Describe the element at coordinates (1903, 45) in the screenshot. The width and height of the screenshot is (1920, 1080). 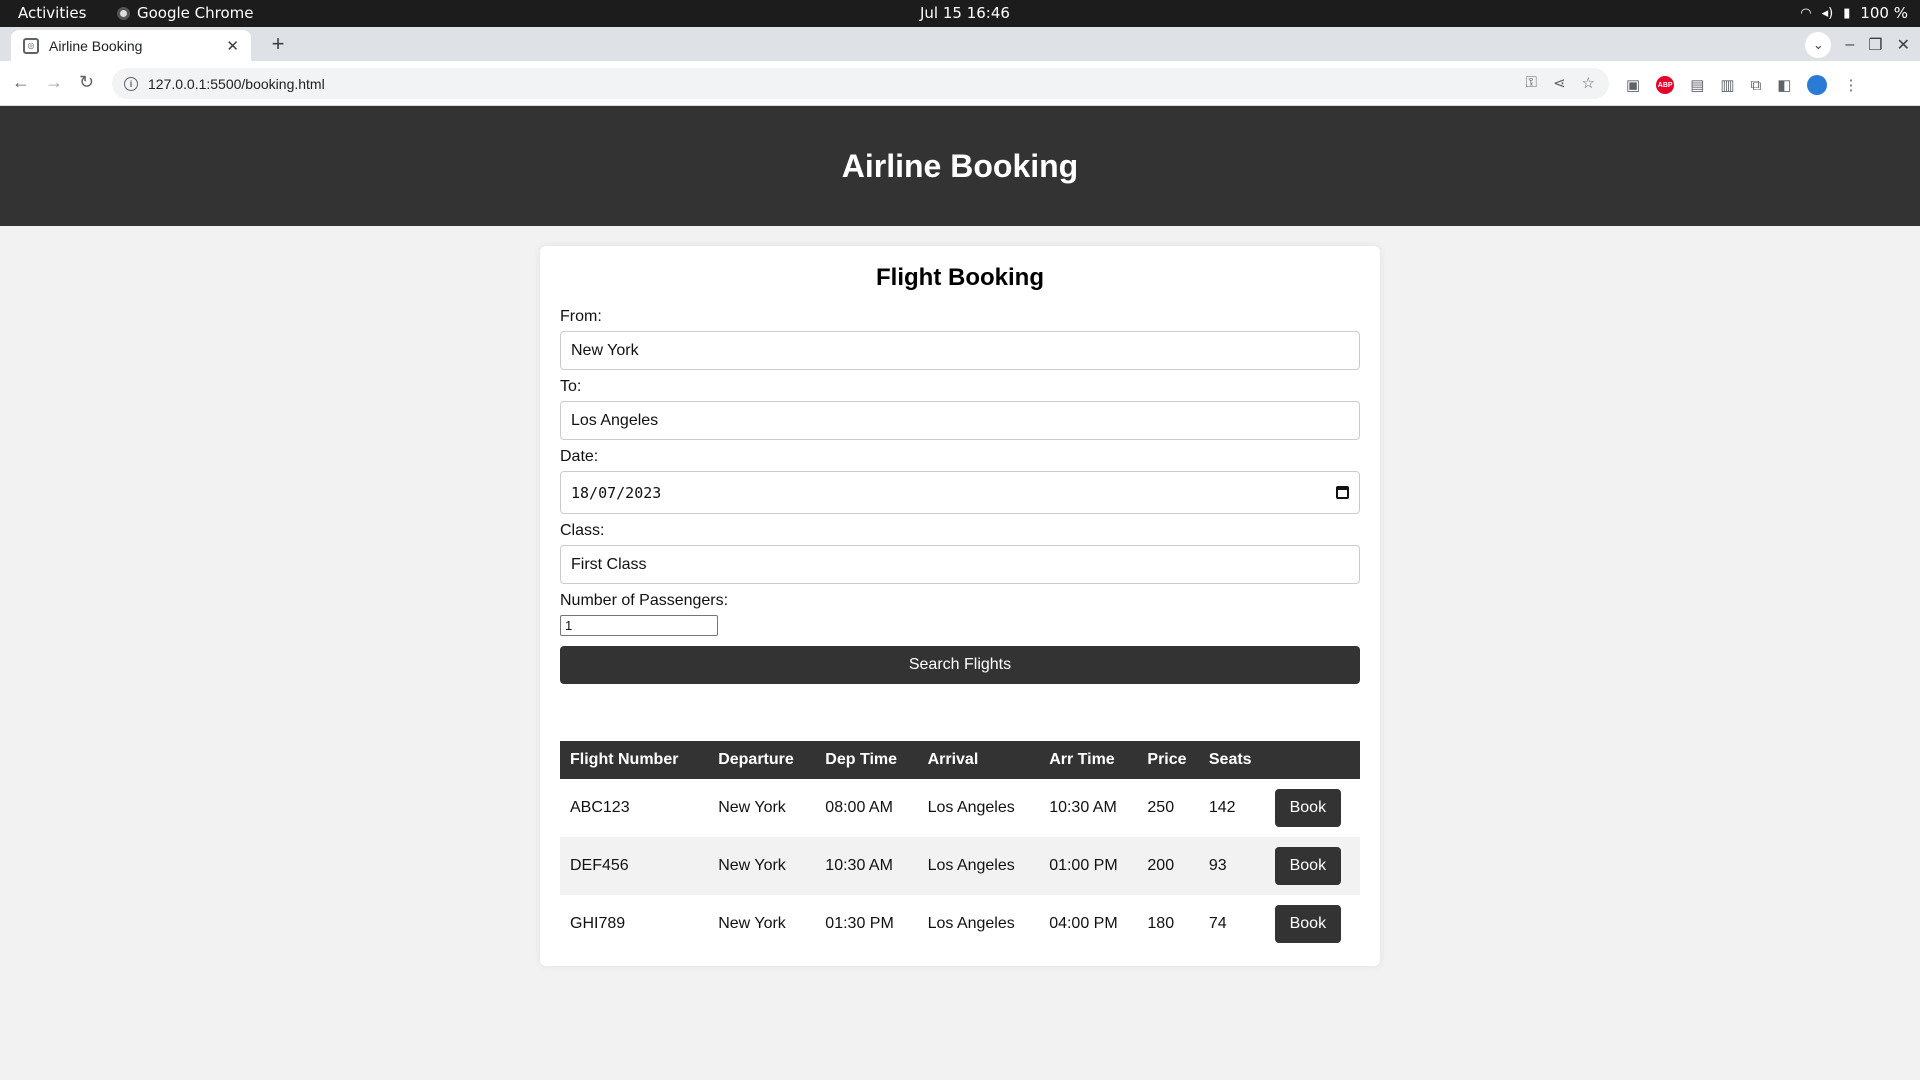
I see `close-window-icon: ✕` at that location.